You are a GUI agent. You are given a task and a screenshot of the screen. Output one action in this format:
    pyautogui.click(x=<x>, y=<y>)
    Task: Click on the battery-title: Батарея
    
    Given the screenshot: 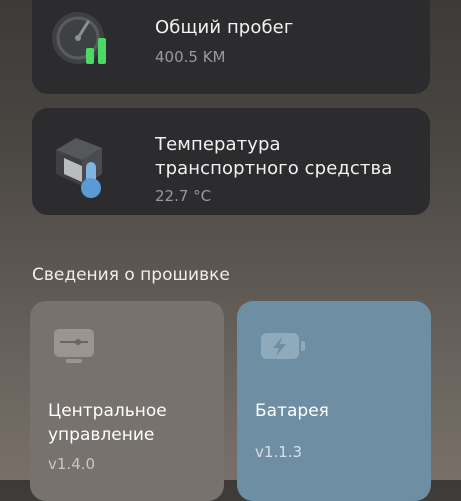 What is the action you would take?
    pyautogui.click(x=292, y=411)
    